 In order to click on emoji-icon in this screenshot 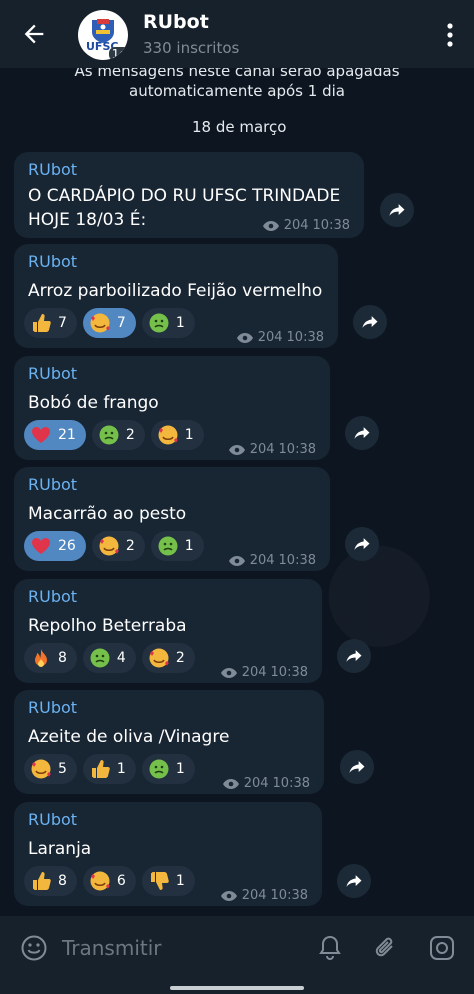, I will do `click(34, 948)`.